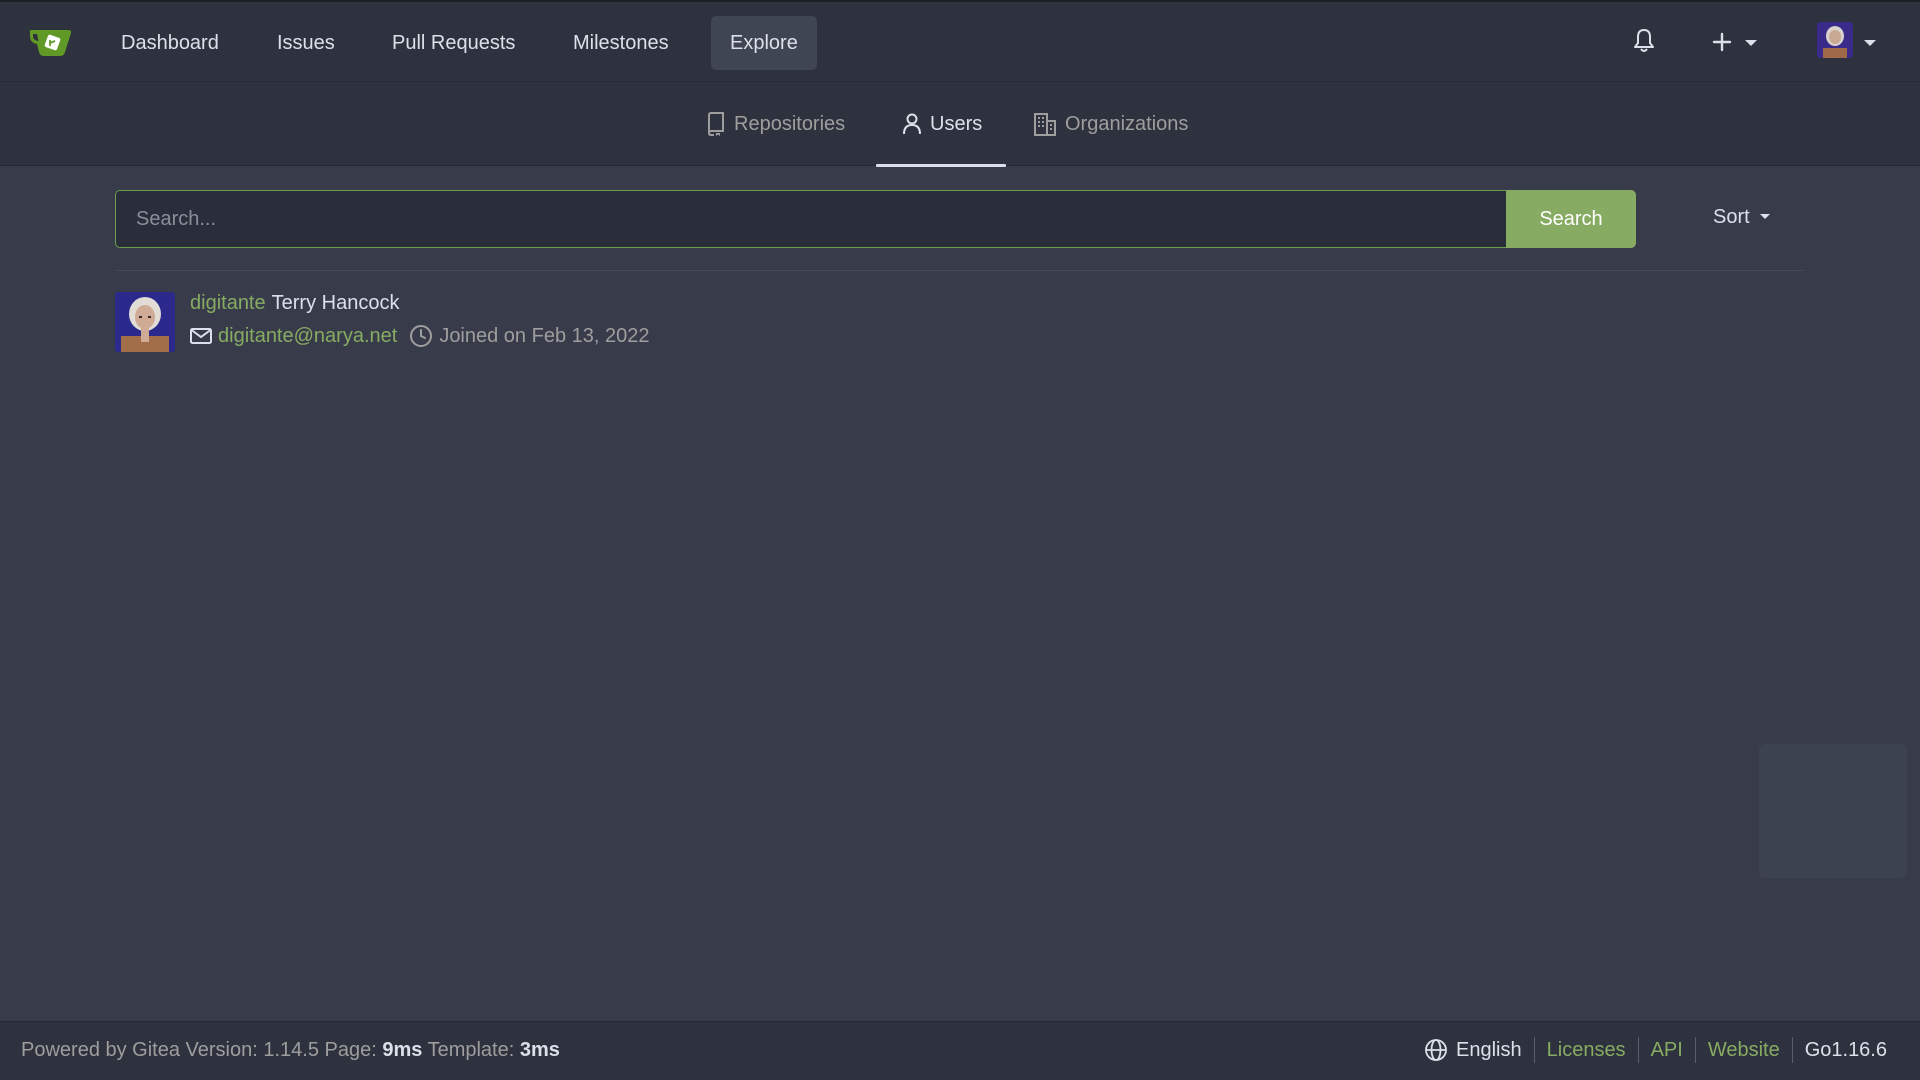  I want to click on bell-icon, so click(1644, 41).